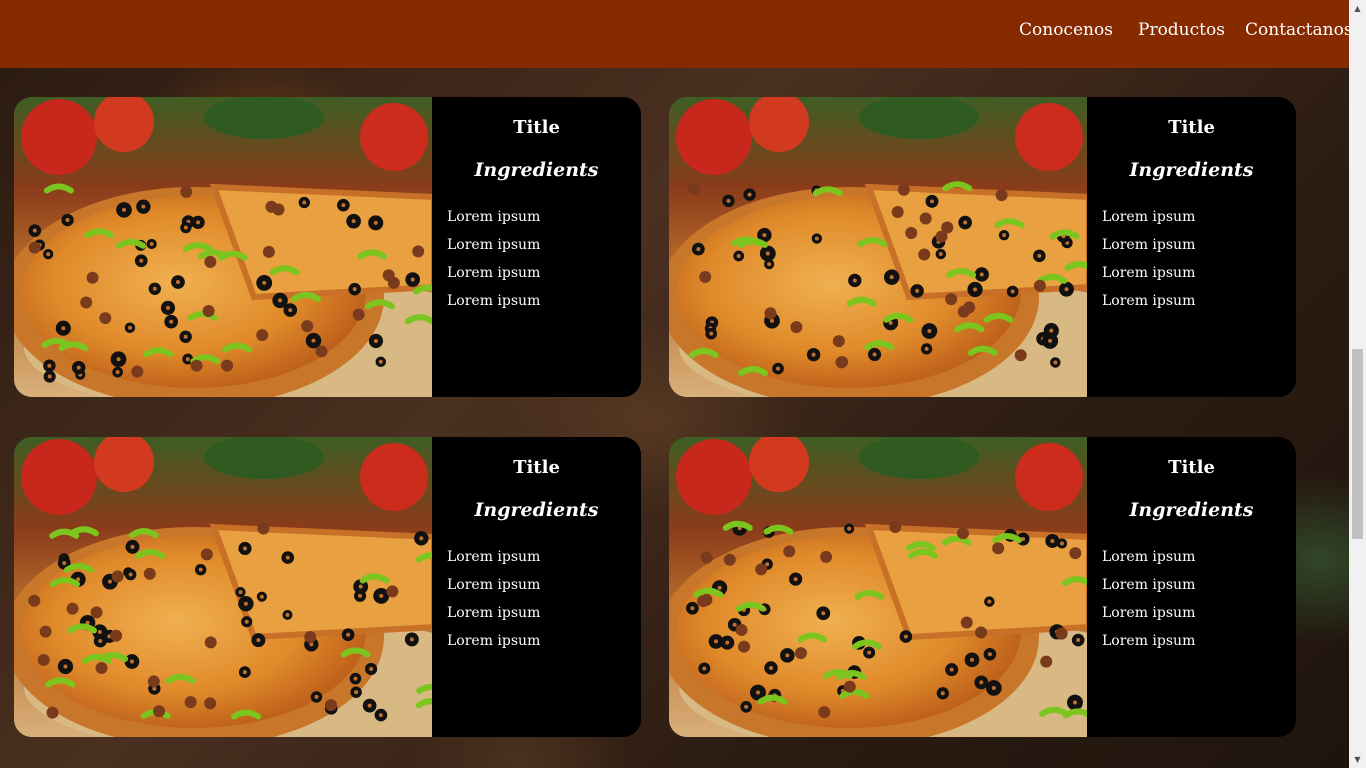 Image resolution: width=1366 pixels, height=768 pixels. Describe the element at coordinates (1299, 30) in the screenshot. I see `nav-link-contactanos: Contactanos` at that location.